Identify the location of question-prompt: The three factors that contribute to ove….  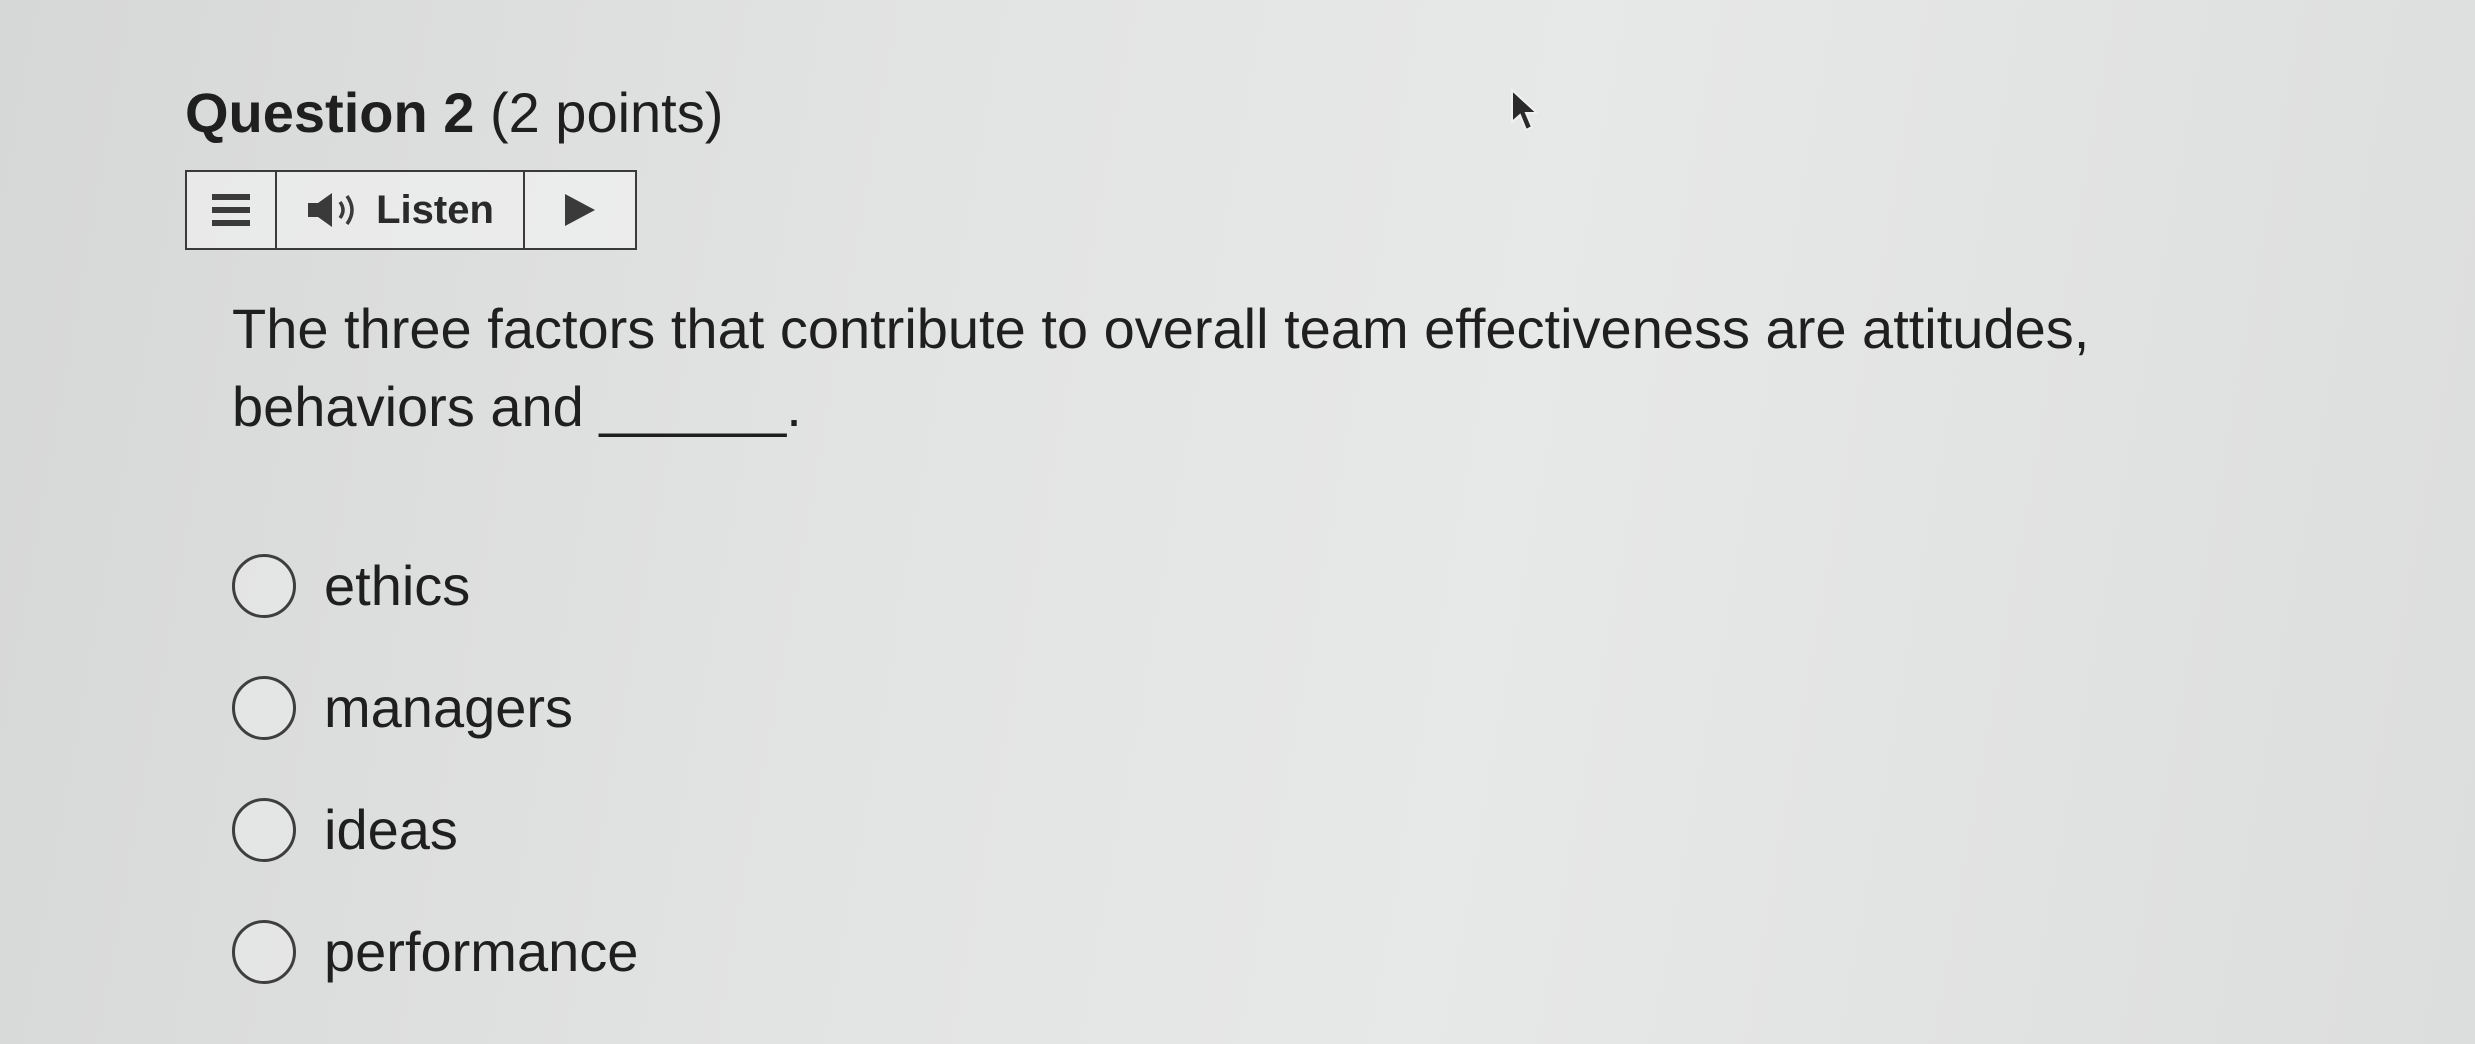
(1161, 367).